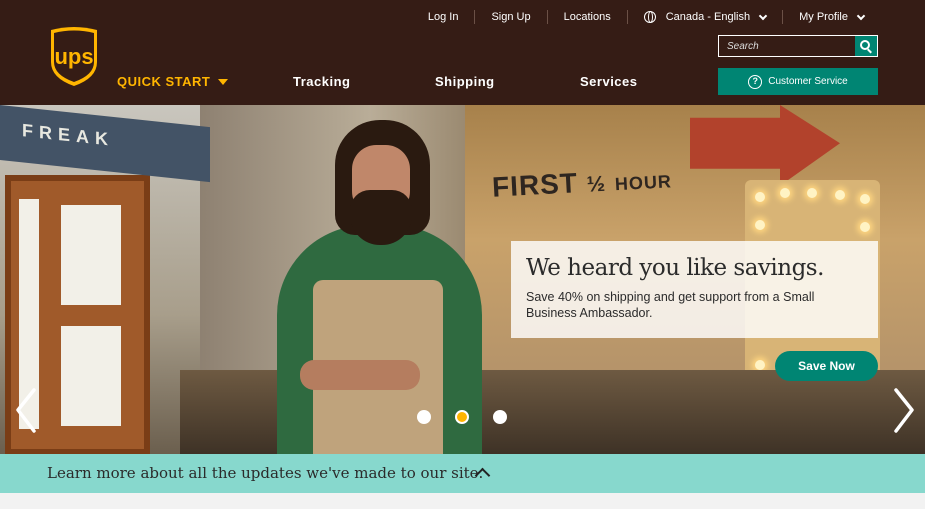  Describe the element at coordinates (904, 410) in the screenshot. I see `carousel-next-arrow-icon` at that location.